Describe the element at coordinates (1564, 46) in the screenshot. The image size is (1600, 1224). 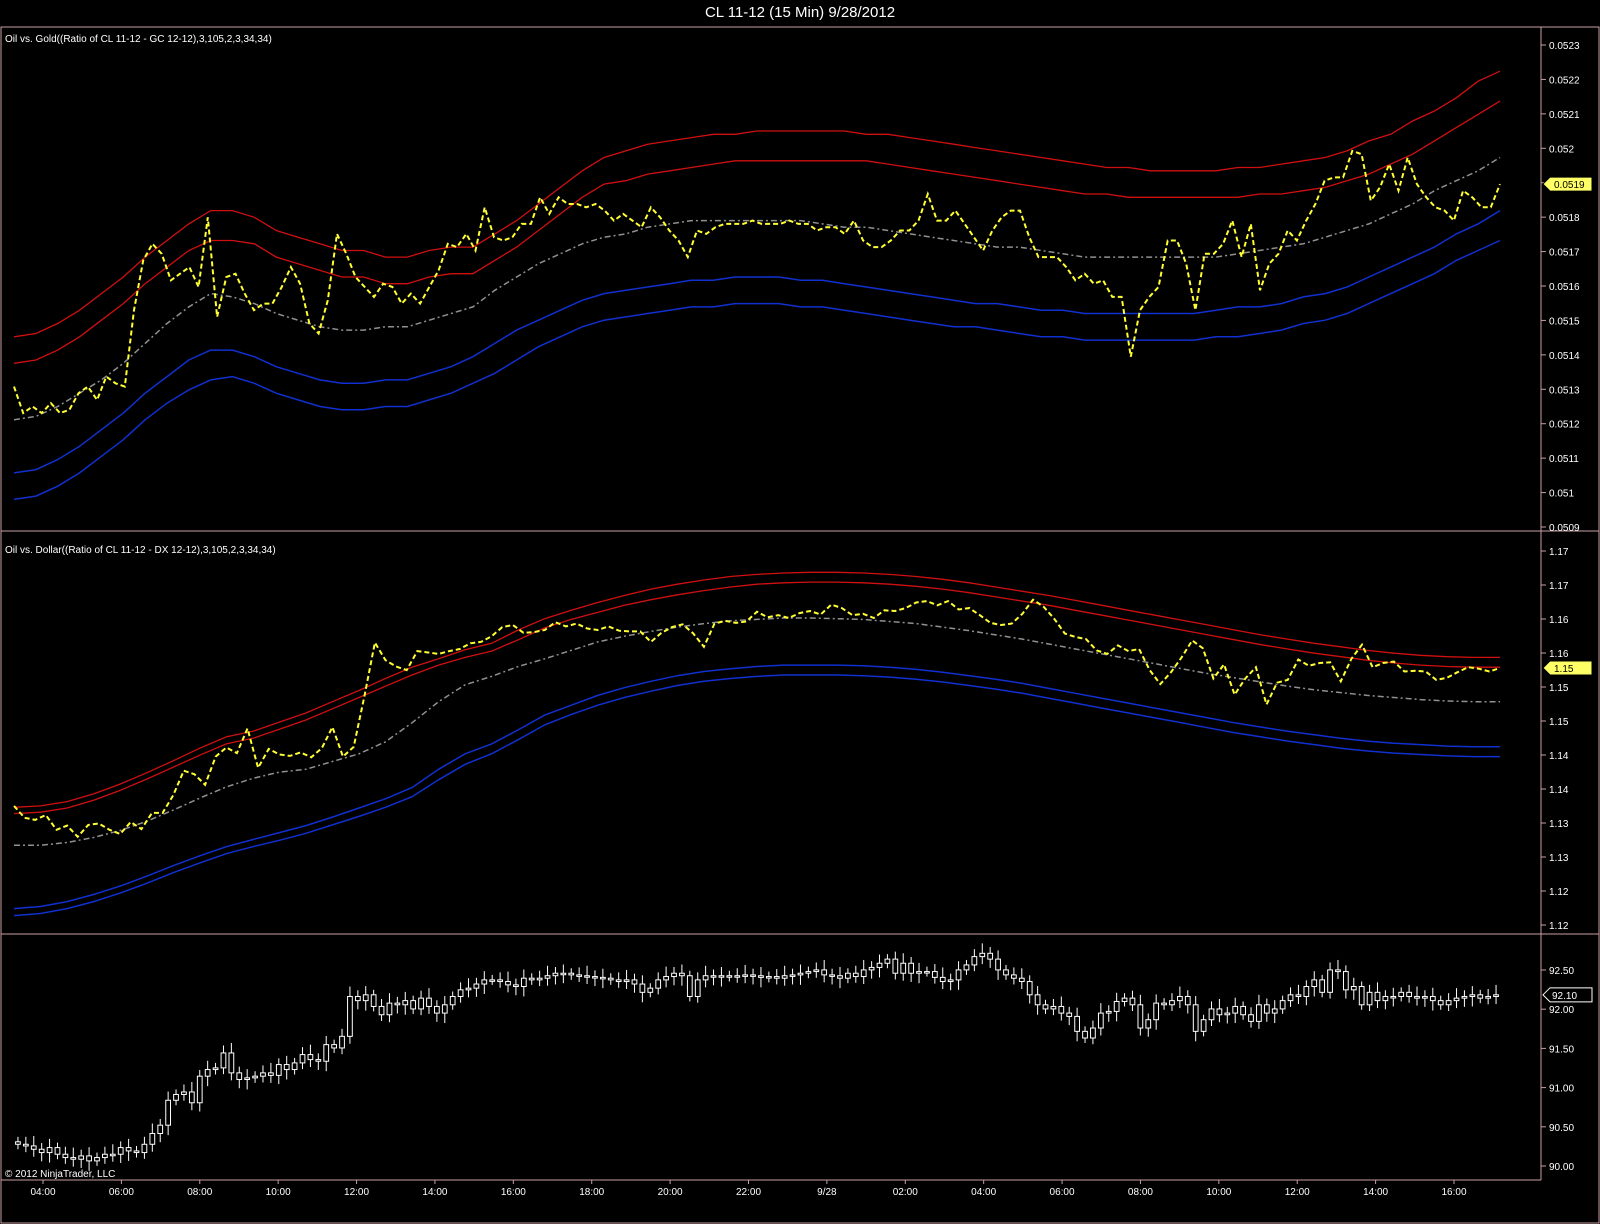
I see `y-tick-label: 0.0523` at that location.